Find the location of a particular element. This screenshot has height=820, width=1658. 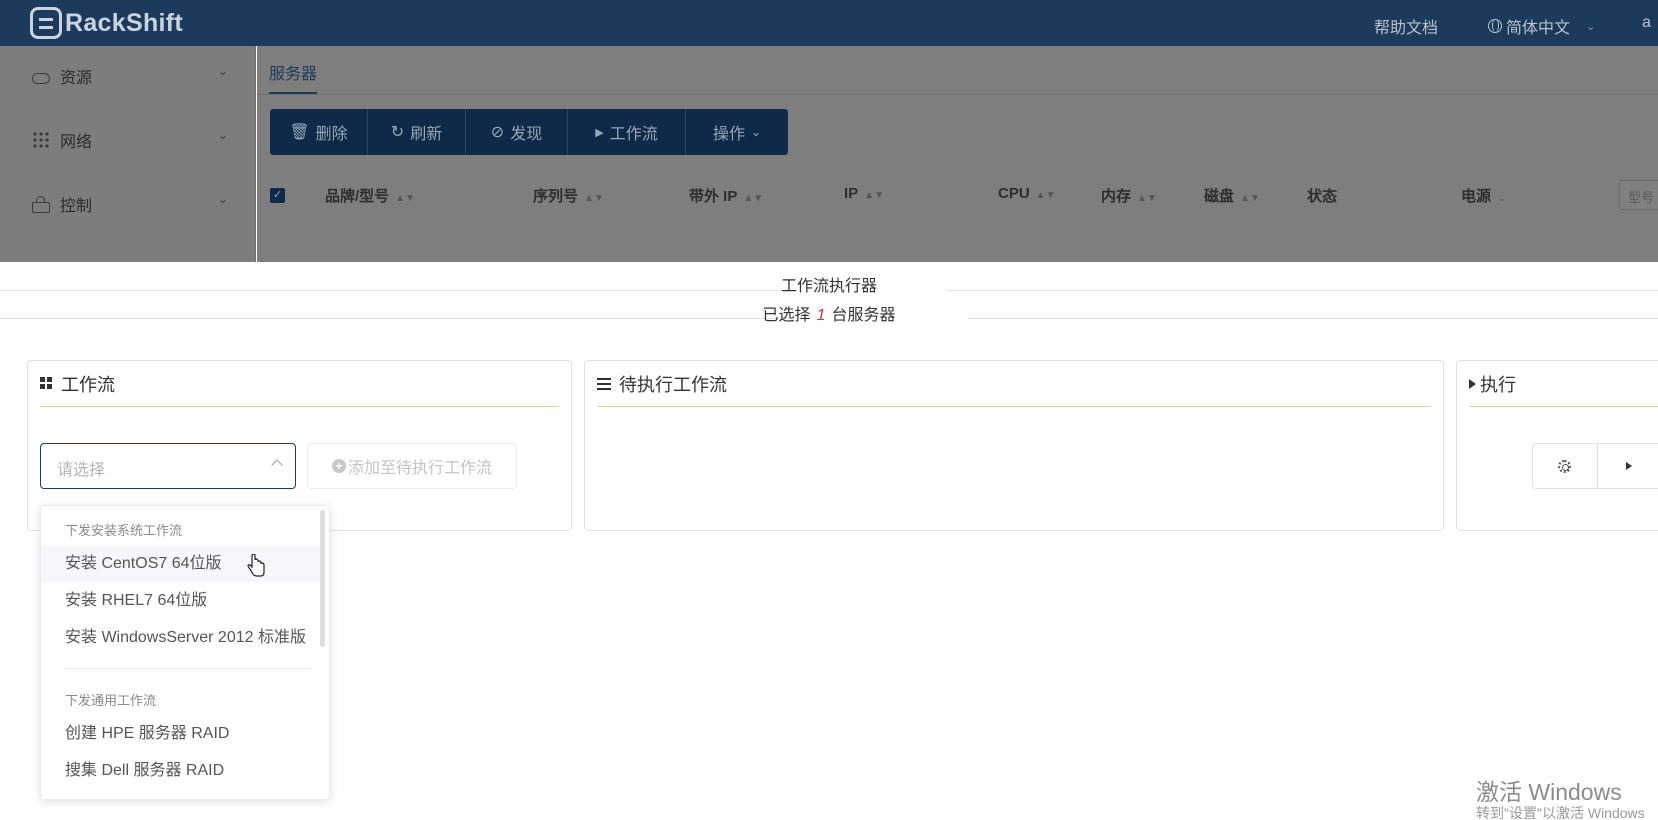

hand-cursor-icon is located at coordinates (256, 565).